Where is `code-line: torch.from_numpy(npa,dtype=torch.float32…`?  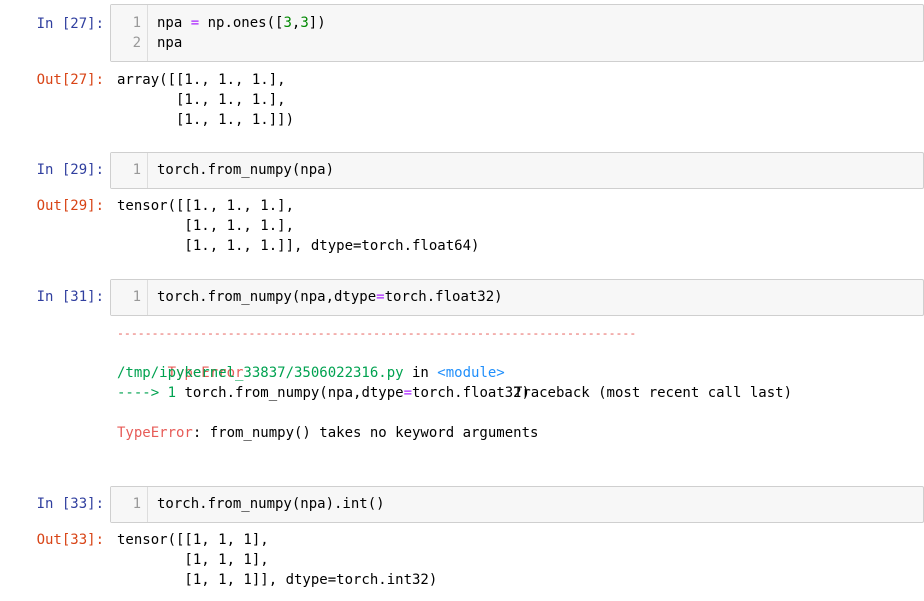
code-line: torch.from_numpy(npa,dtype=torch.float32… is located at coordinates (330, 297).